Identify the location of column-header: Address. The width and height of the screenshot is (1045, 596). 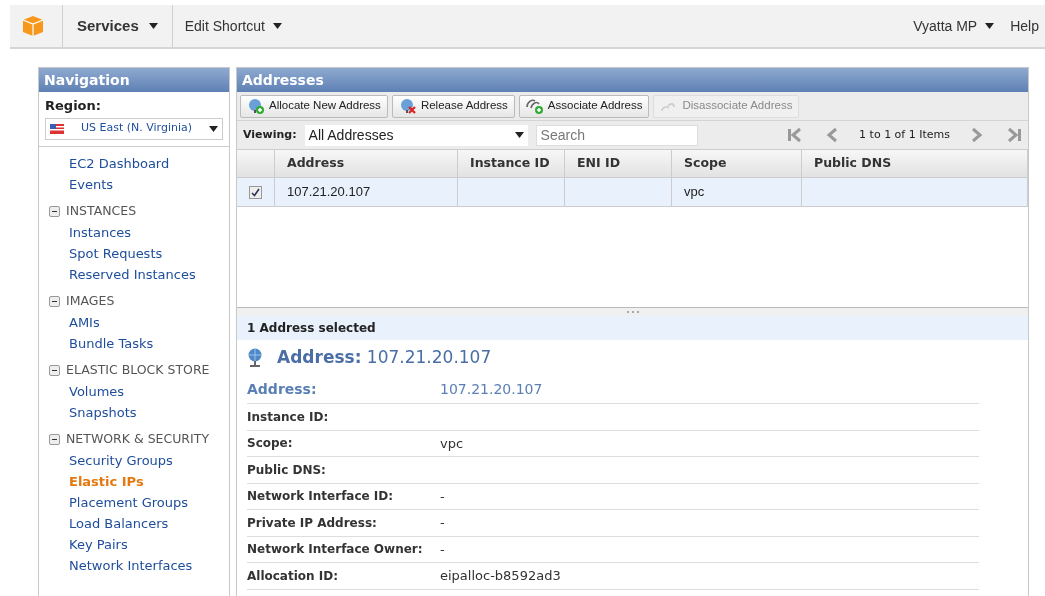
(316, 163).